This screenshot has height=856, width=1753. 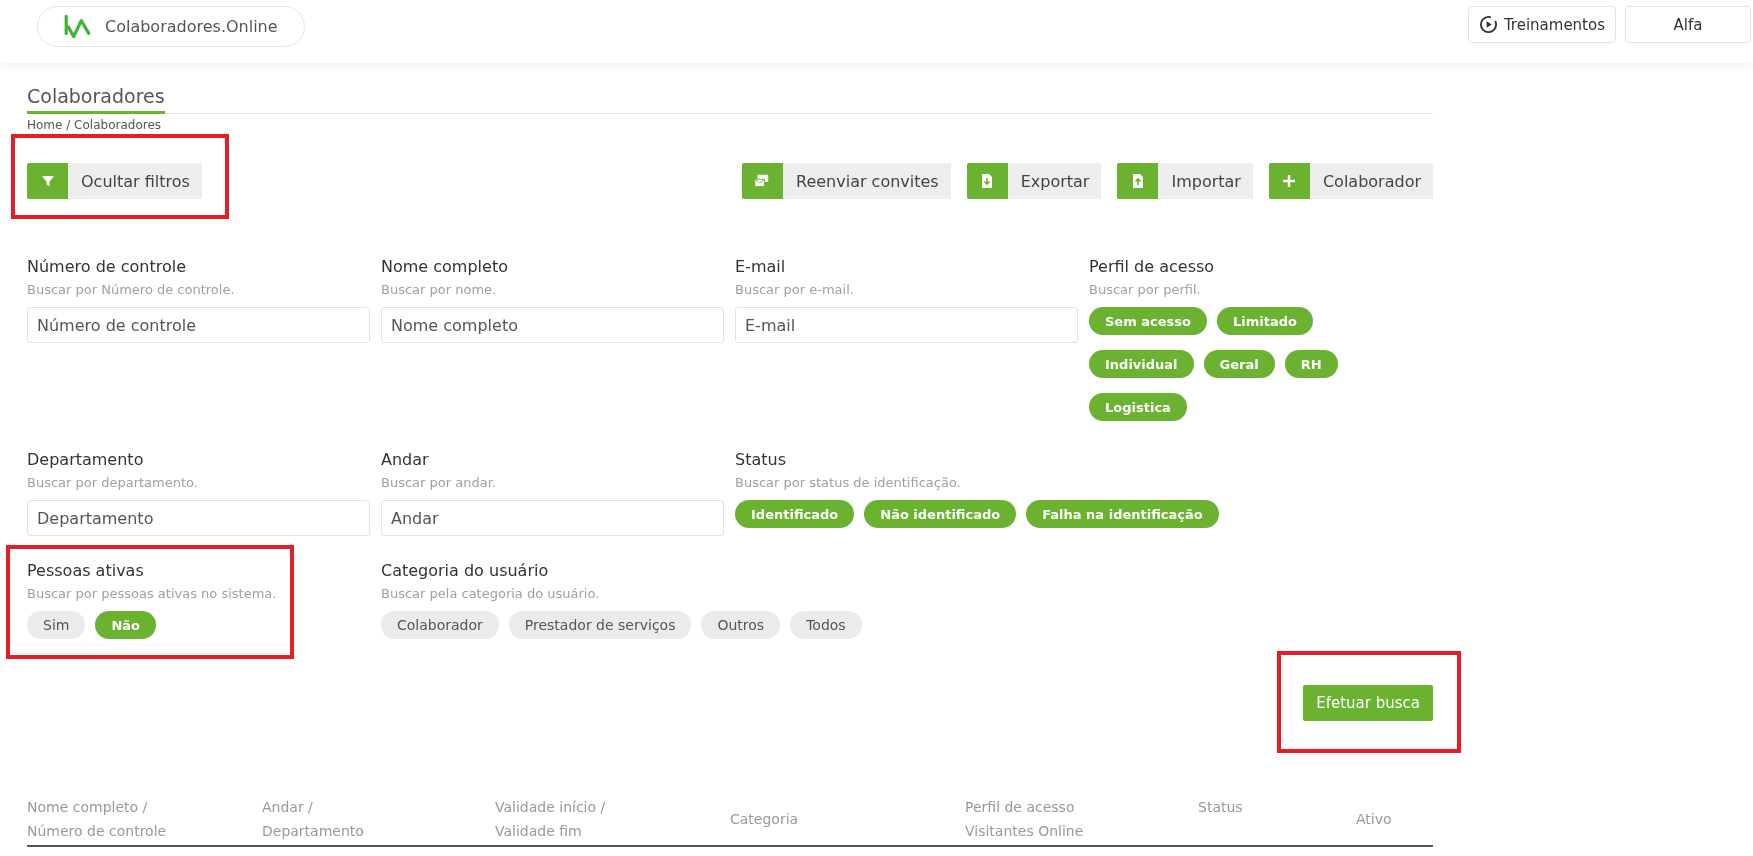 I want to click on action-button: Importar, so click(x=1185, y=181).